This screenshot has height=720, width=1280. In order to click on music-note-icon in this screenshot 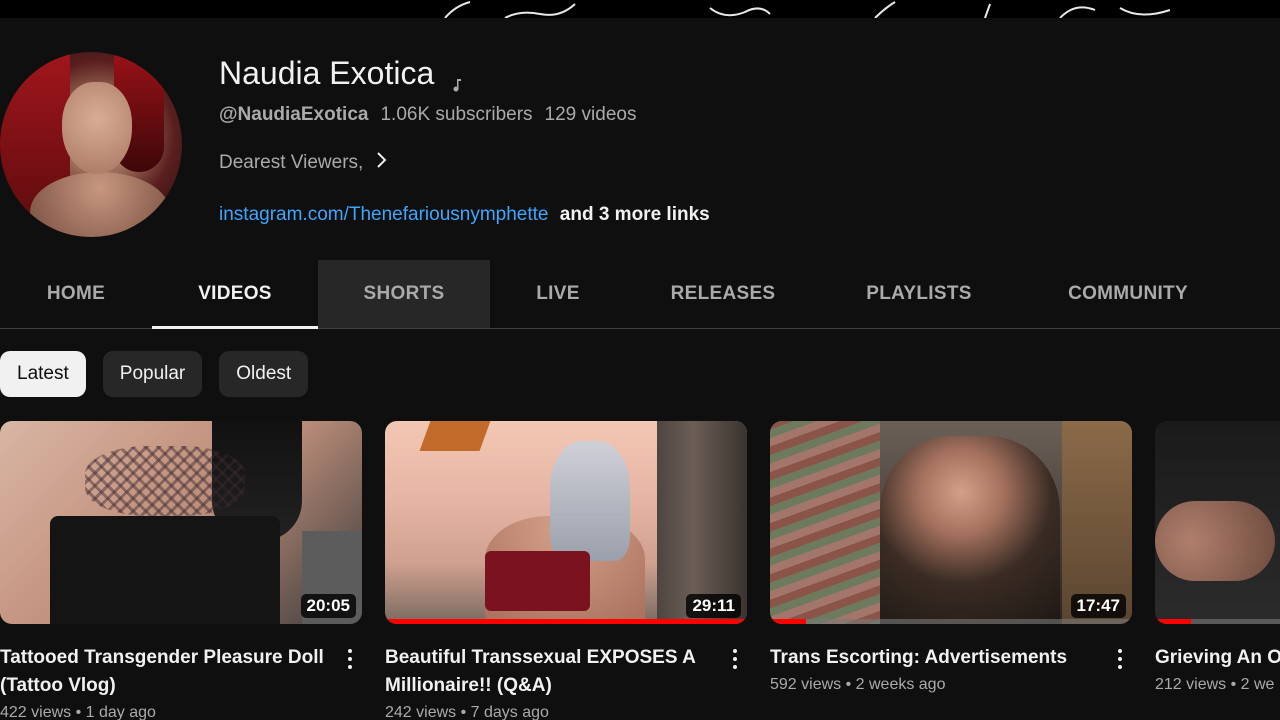, I will do `click(457, 78)`.